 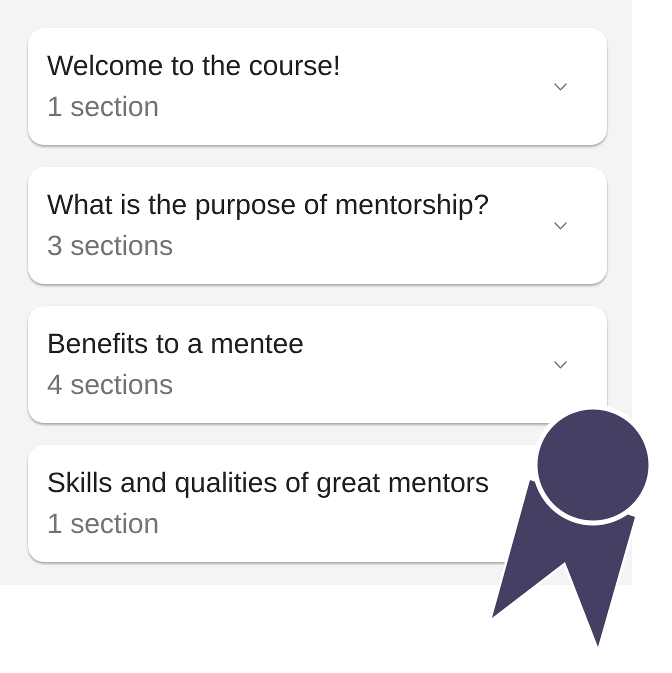 What do you see at coordinates (317, 364) in the screenshot?
I see `module-card: Benefits to a mentee 4 sections` at bounding box center [317, 364].